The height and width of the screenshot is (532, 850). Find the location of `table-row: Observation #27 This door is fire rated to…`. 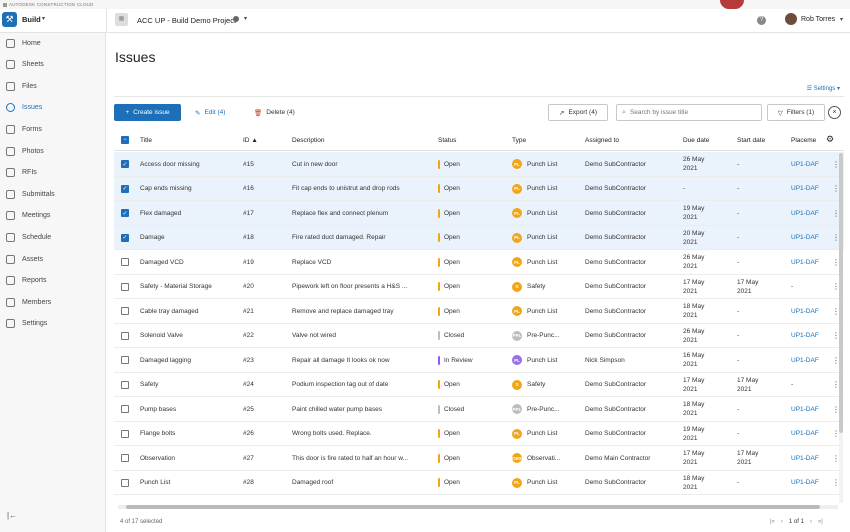

table-row: Observation #27 This door is fire rated to… is located at coordinates (479, 458).